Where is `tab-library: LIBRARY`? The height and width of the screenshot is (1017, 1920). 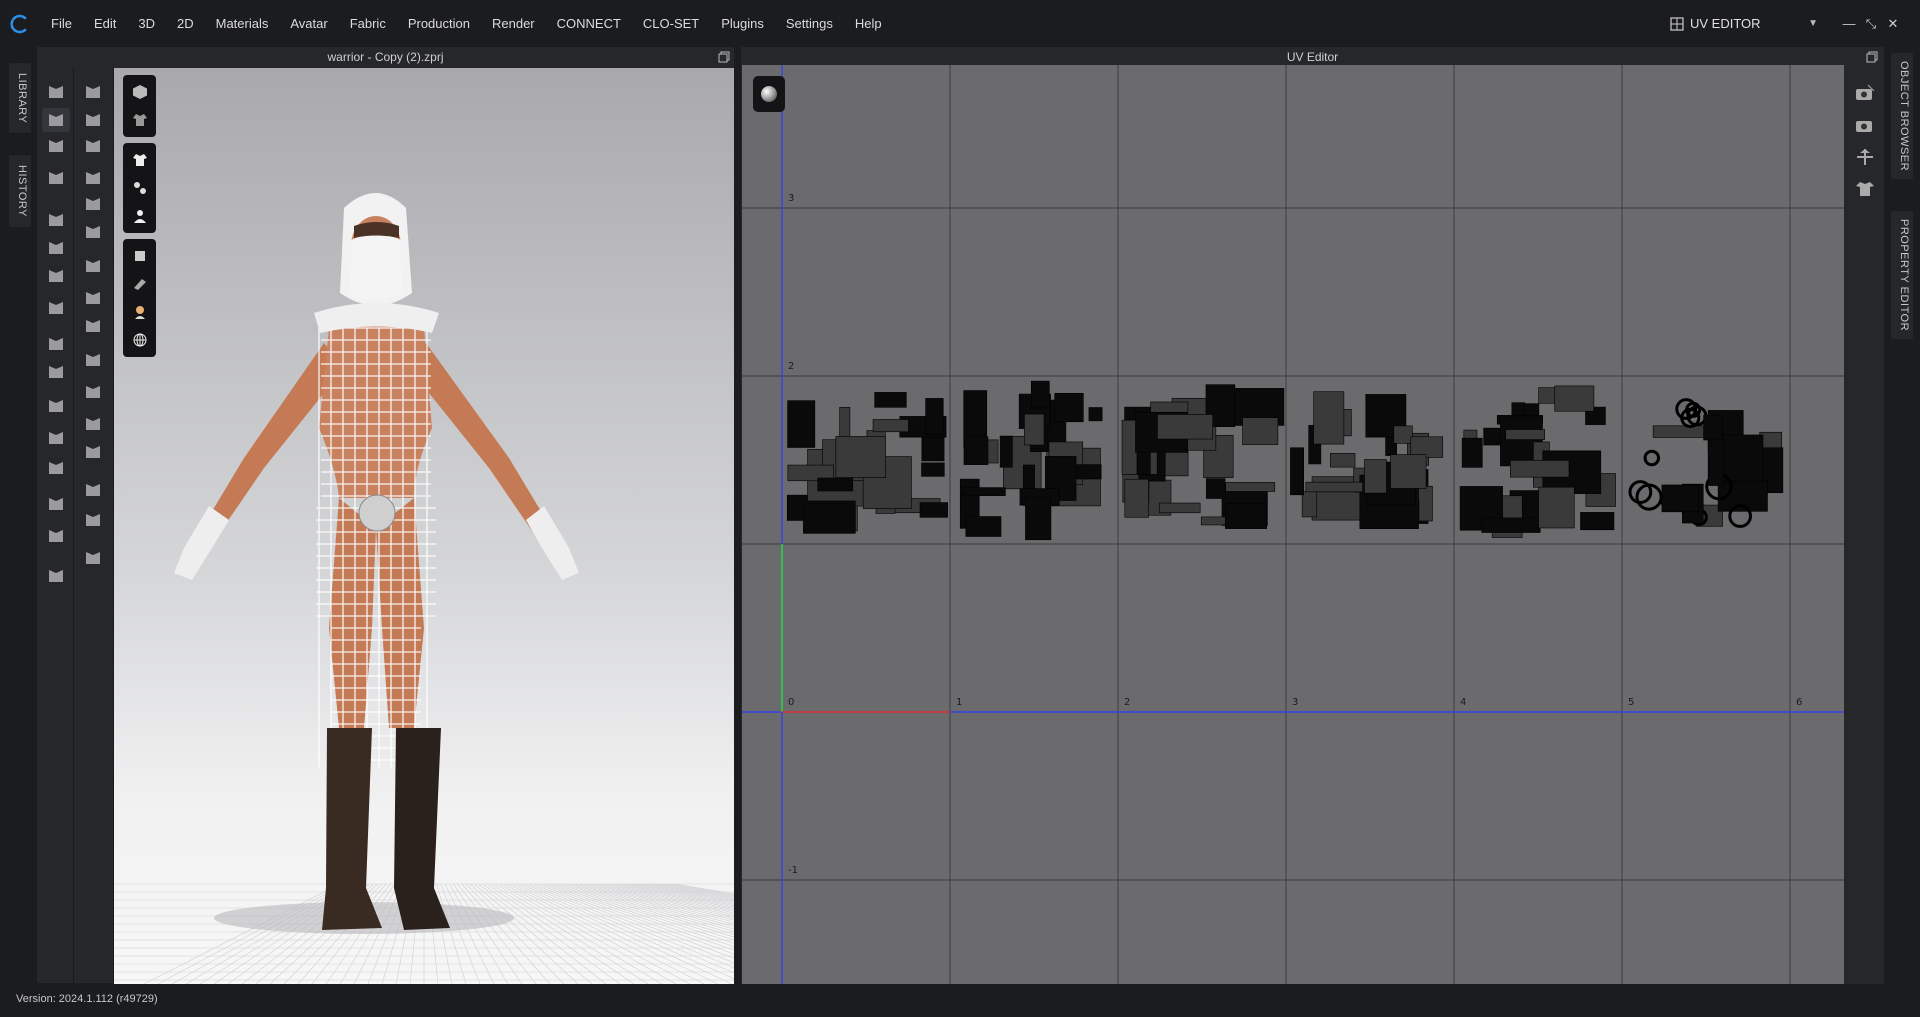
tab-library: LIBRARY is located at coordinates (20, 98).